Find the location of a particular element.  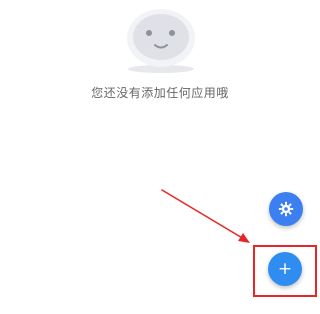

empty-state-illustration is located at coordinates (161, 41).